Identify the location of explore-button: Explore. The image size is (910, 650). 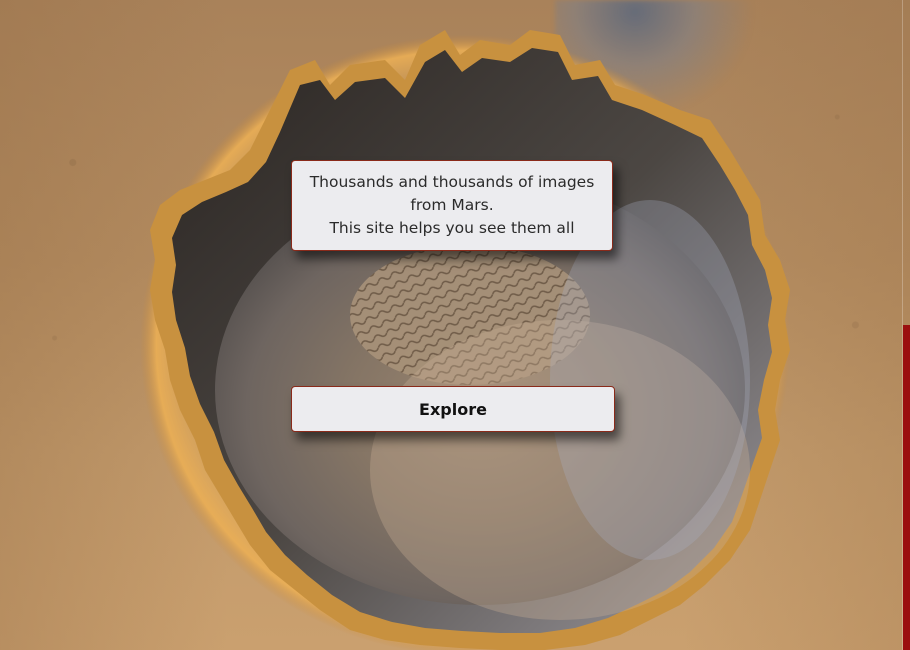
(453, 409).